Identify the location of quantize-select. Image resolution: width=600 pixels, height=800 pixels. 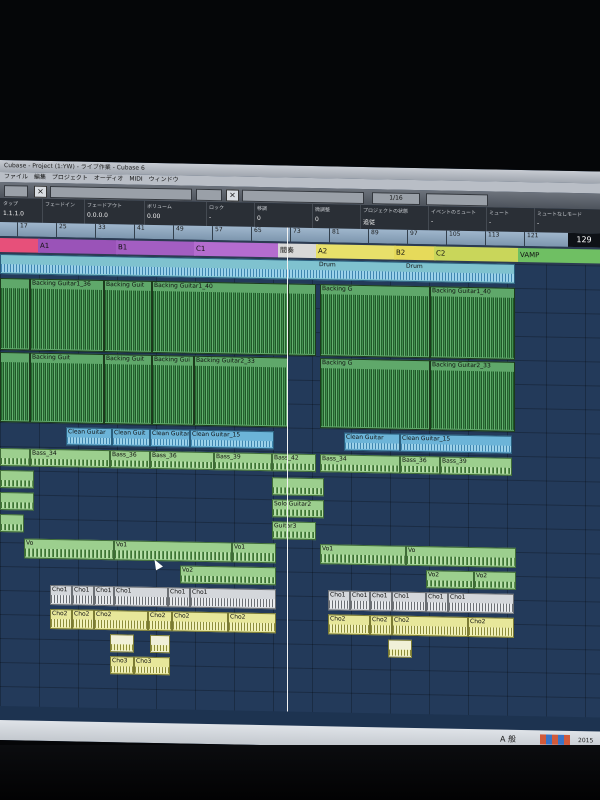
(457, 200).